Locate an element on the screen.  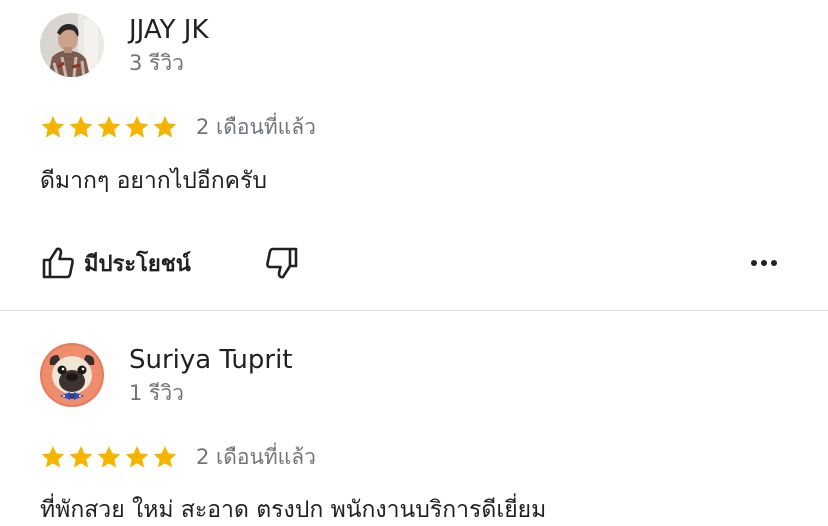
not-helpful-button is located at coordinates (282, 263).